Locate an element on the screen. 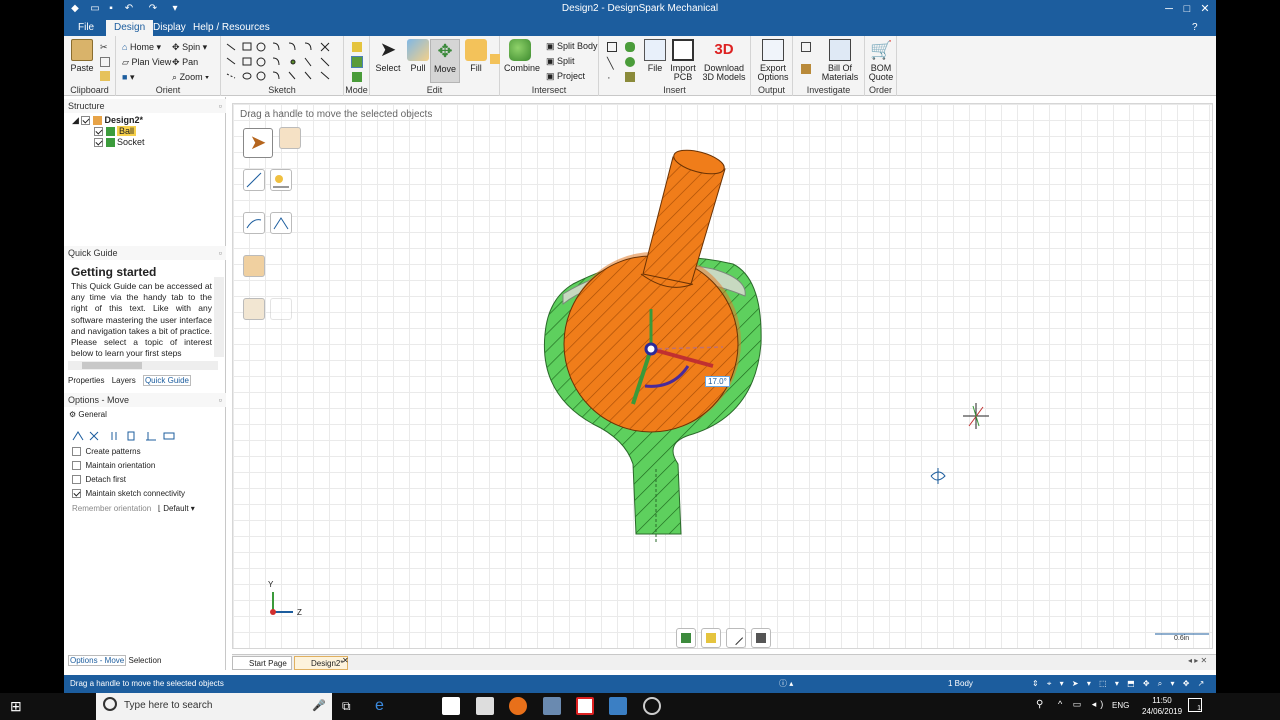  select-button: ➤ Select is located at coordinates (388, 56).